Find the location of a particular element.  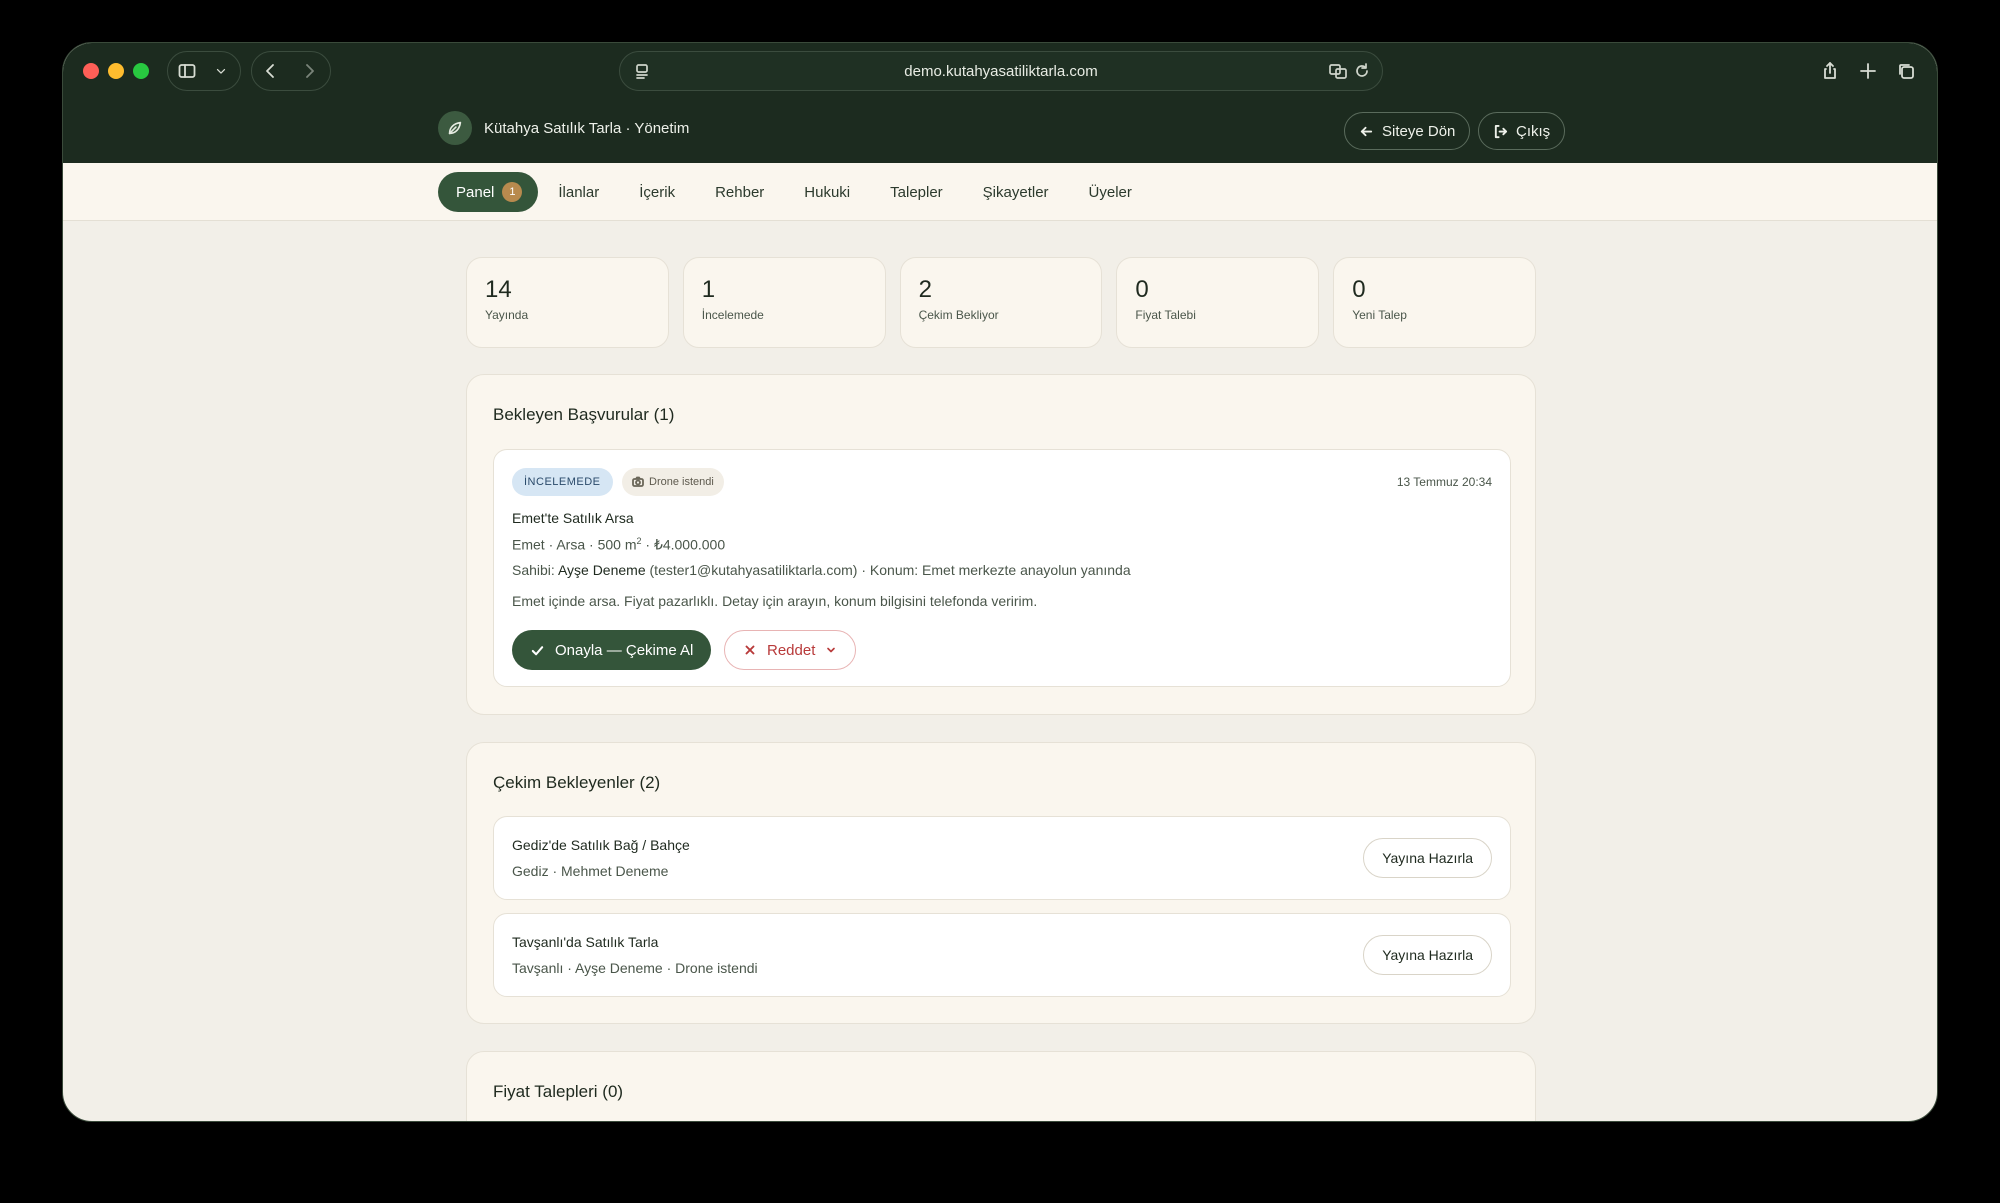

tab-rehber: Rehber is located at coordinates (739, 192).